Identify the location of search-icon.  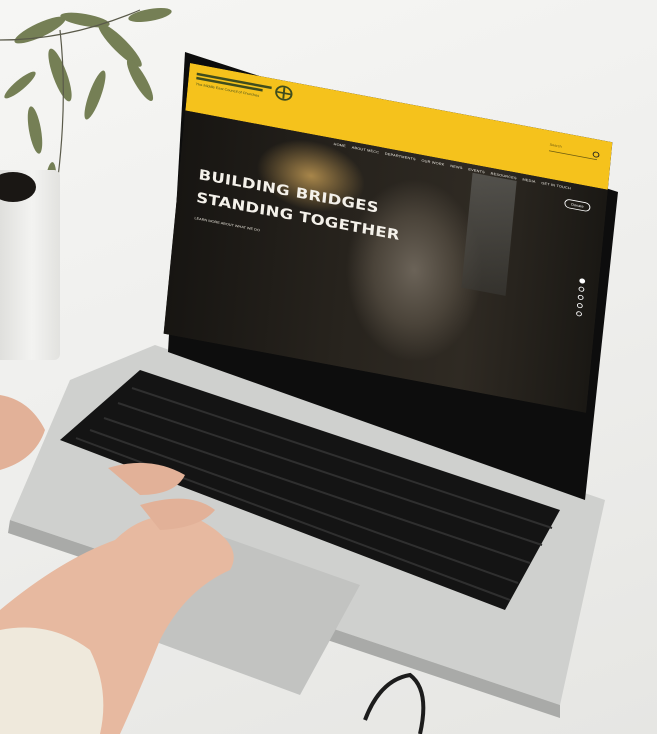
(596, 155).